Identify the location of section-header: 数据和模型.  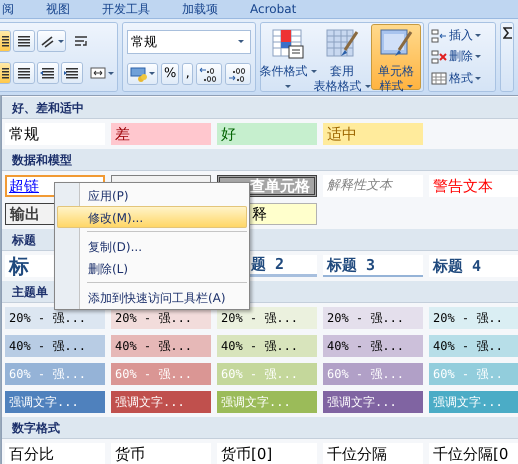
(260, 160).